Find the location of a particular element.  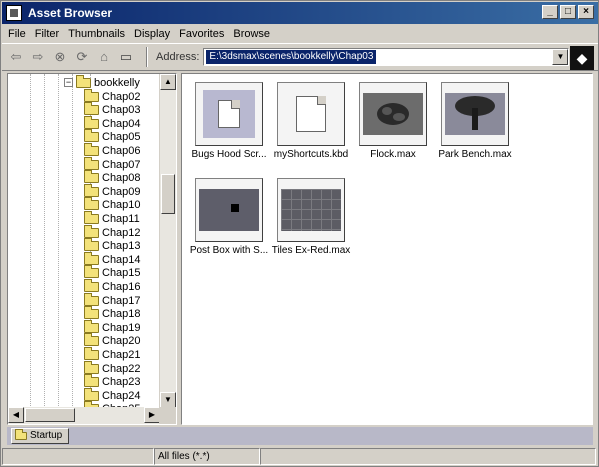

tree-item-label: Chap18 is located at coordinates (121, 314).